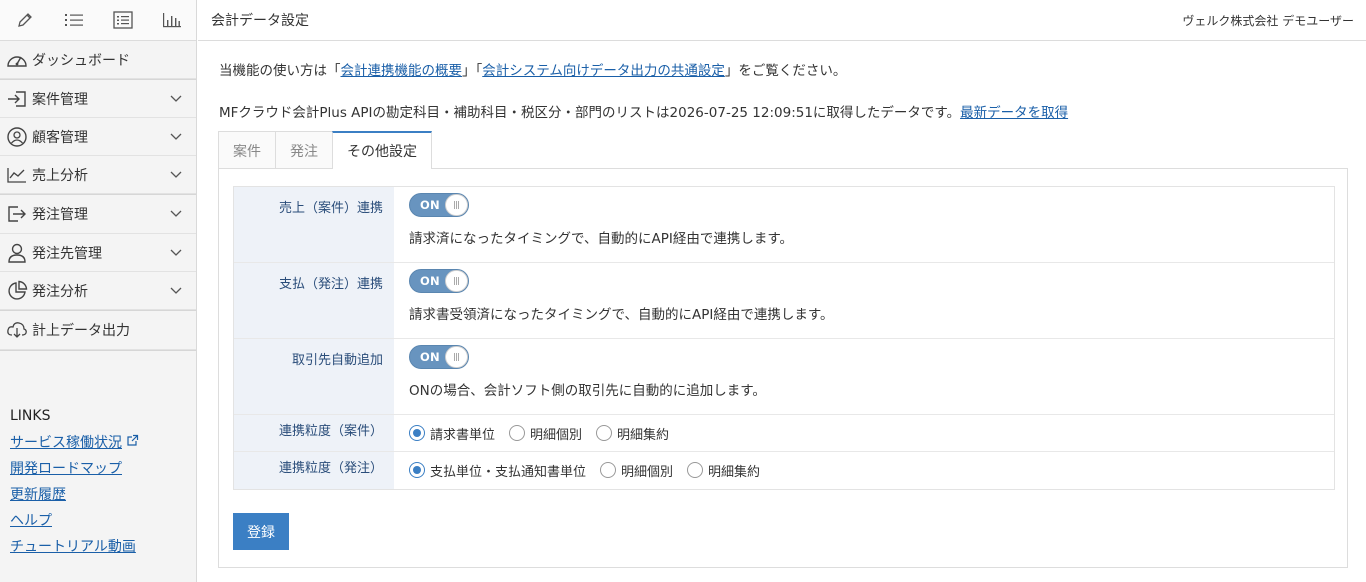 Image resolution: width=1366 pixels, height=582 pixels. What do you see at coordinates (452, 433) in the screenshot?
I see `radio-invoice-unit: 請求書単位` at bounding box center [452, 433].